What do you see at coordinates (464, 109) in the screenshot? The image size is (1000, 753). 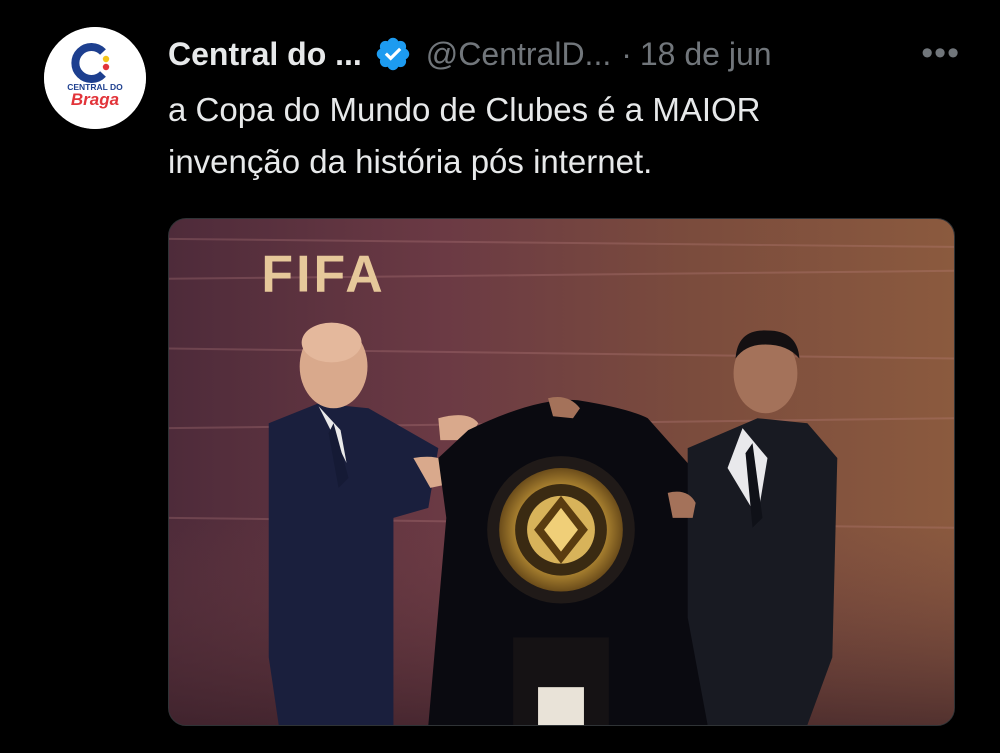 I see `tweet-text-line: a Copa do Mundo de Clubes é a MAIOR` at bounding box center [464, 109].